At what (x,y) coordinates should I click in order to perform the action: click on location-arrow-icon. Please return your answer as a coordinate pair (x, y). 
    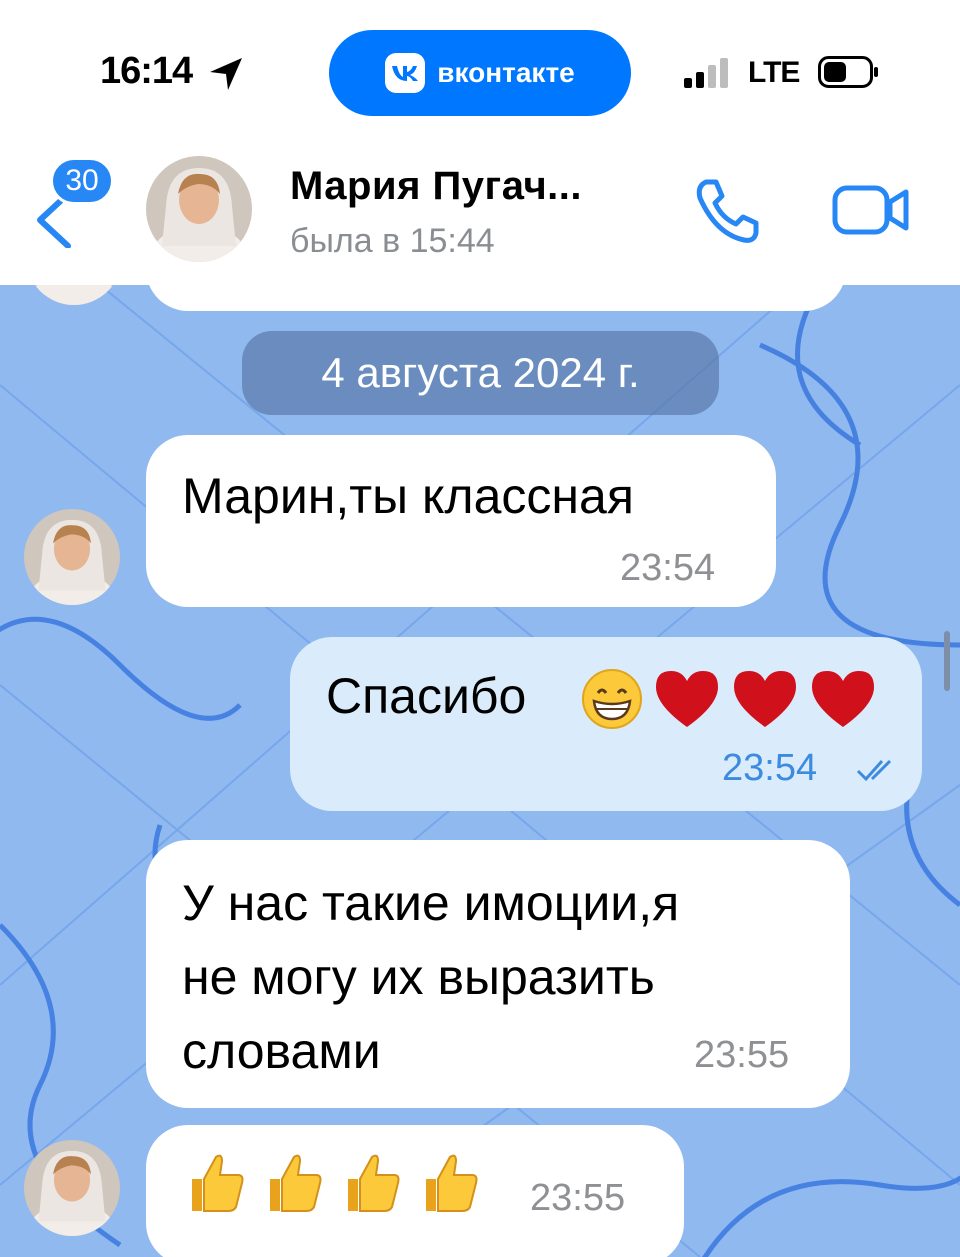
    Looking at the image, I should click on (226, 74).